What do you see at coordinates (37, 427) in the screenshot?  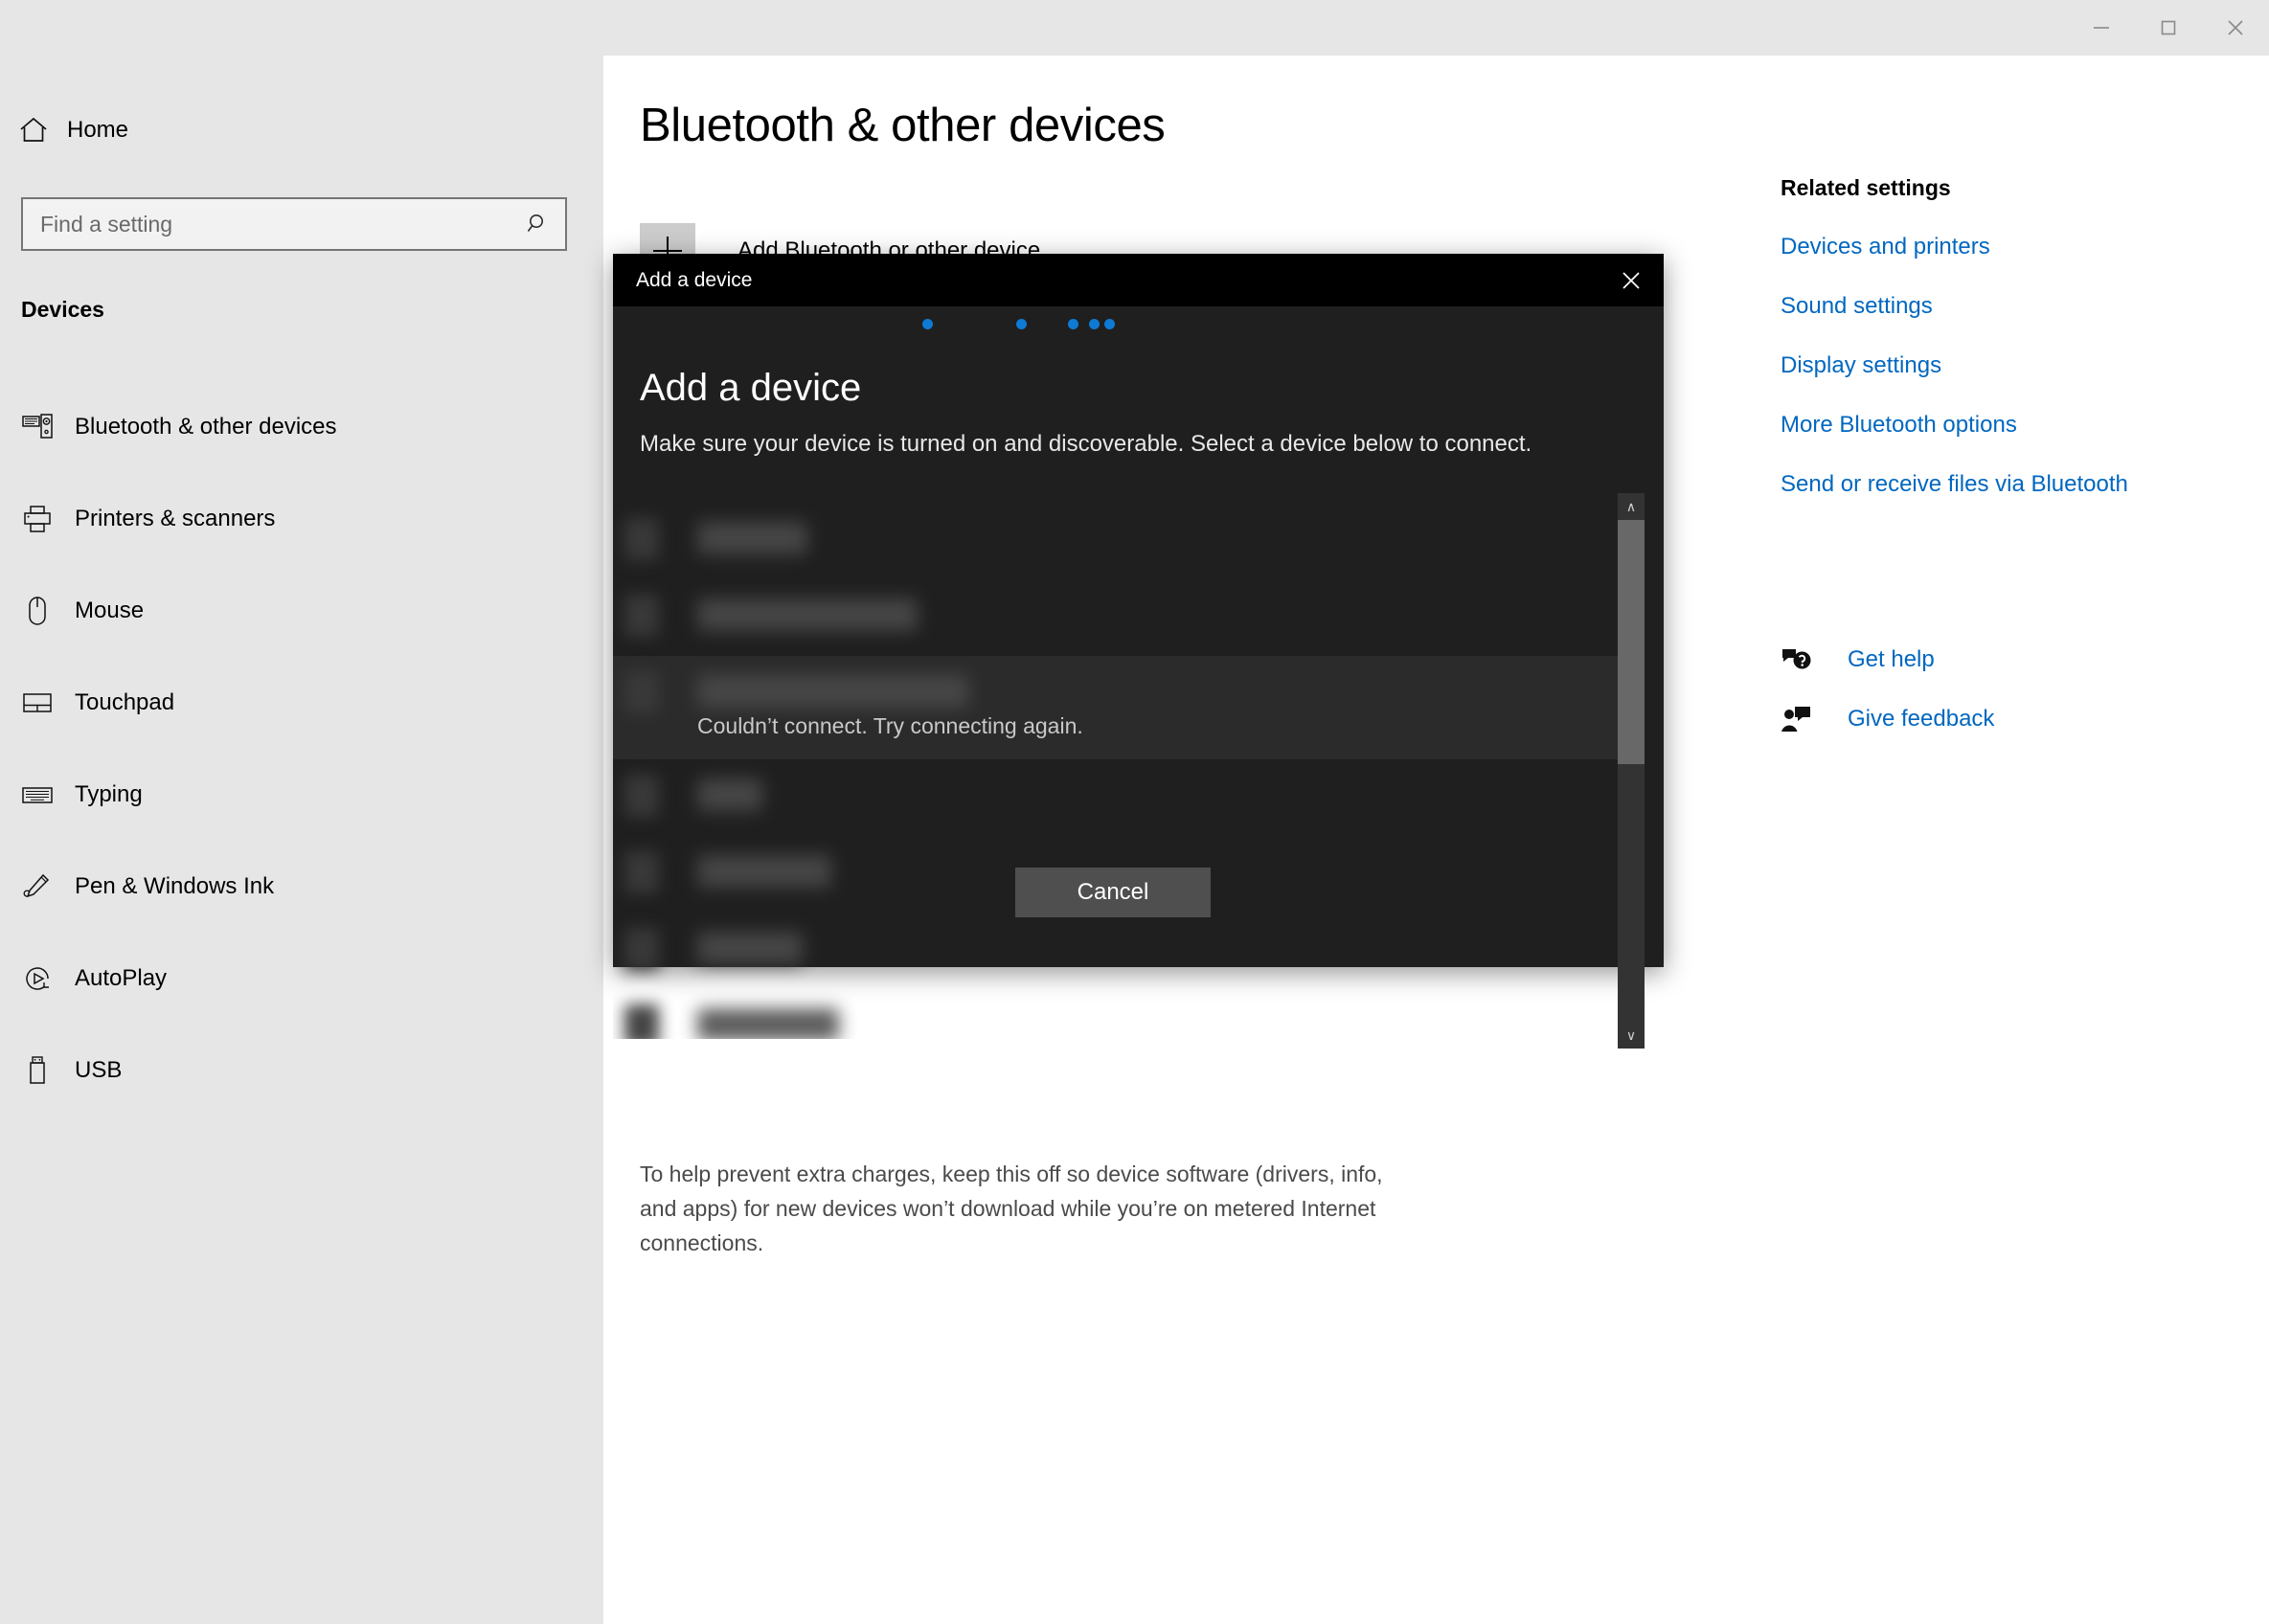 I see `bluetooth-devices-icon` at bounding box center [37, 427].